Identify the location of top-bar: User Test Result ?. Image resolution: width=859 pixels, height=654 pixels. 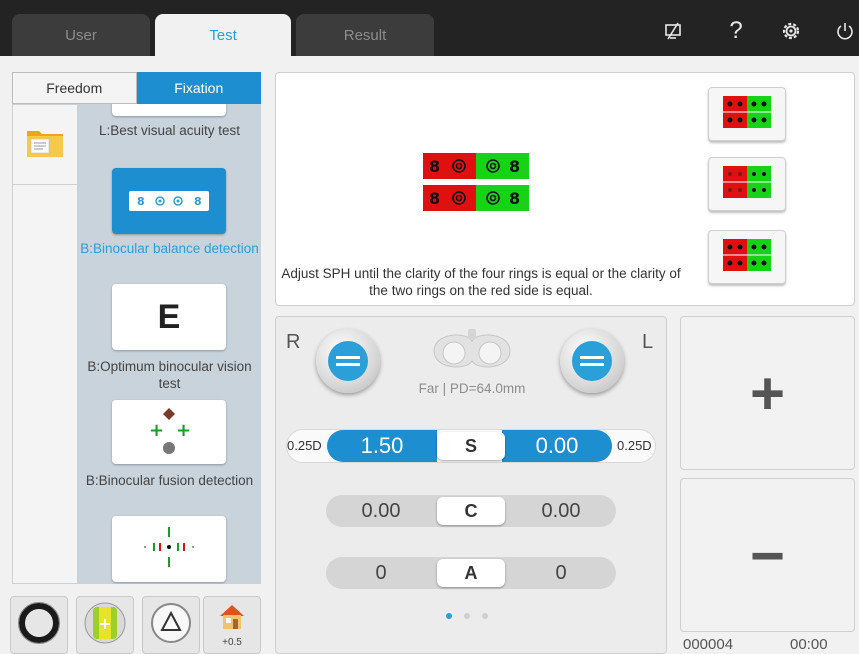
(429, 28).